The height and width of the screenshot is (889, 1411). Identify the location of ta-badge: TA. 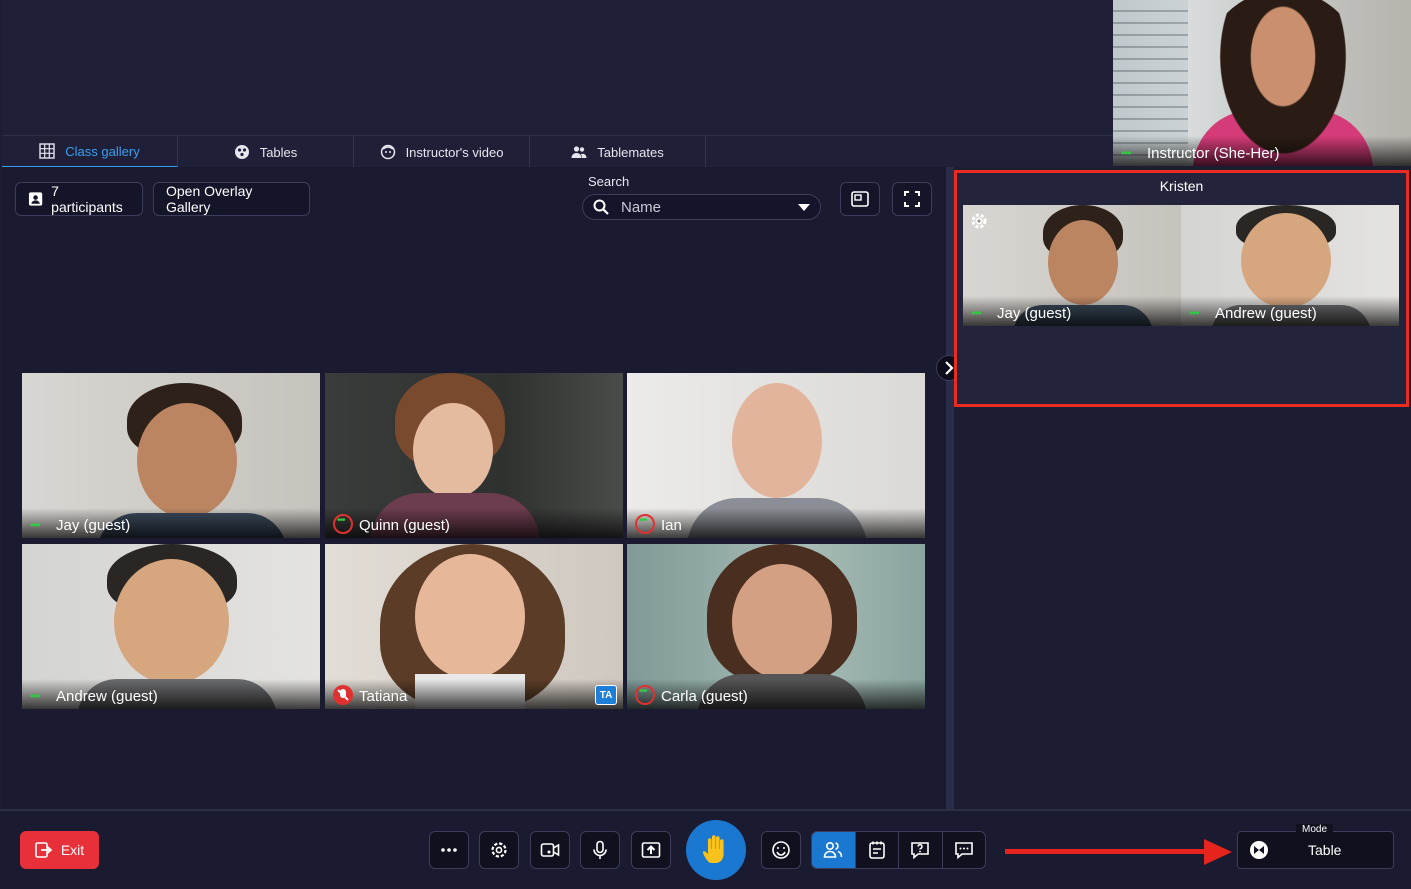
(606, 695).